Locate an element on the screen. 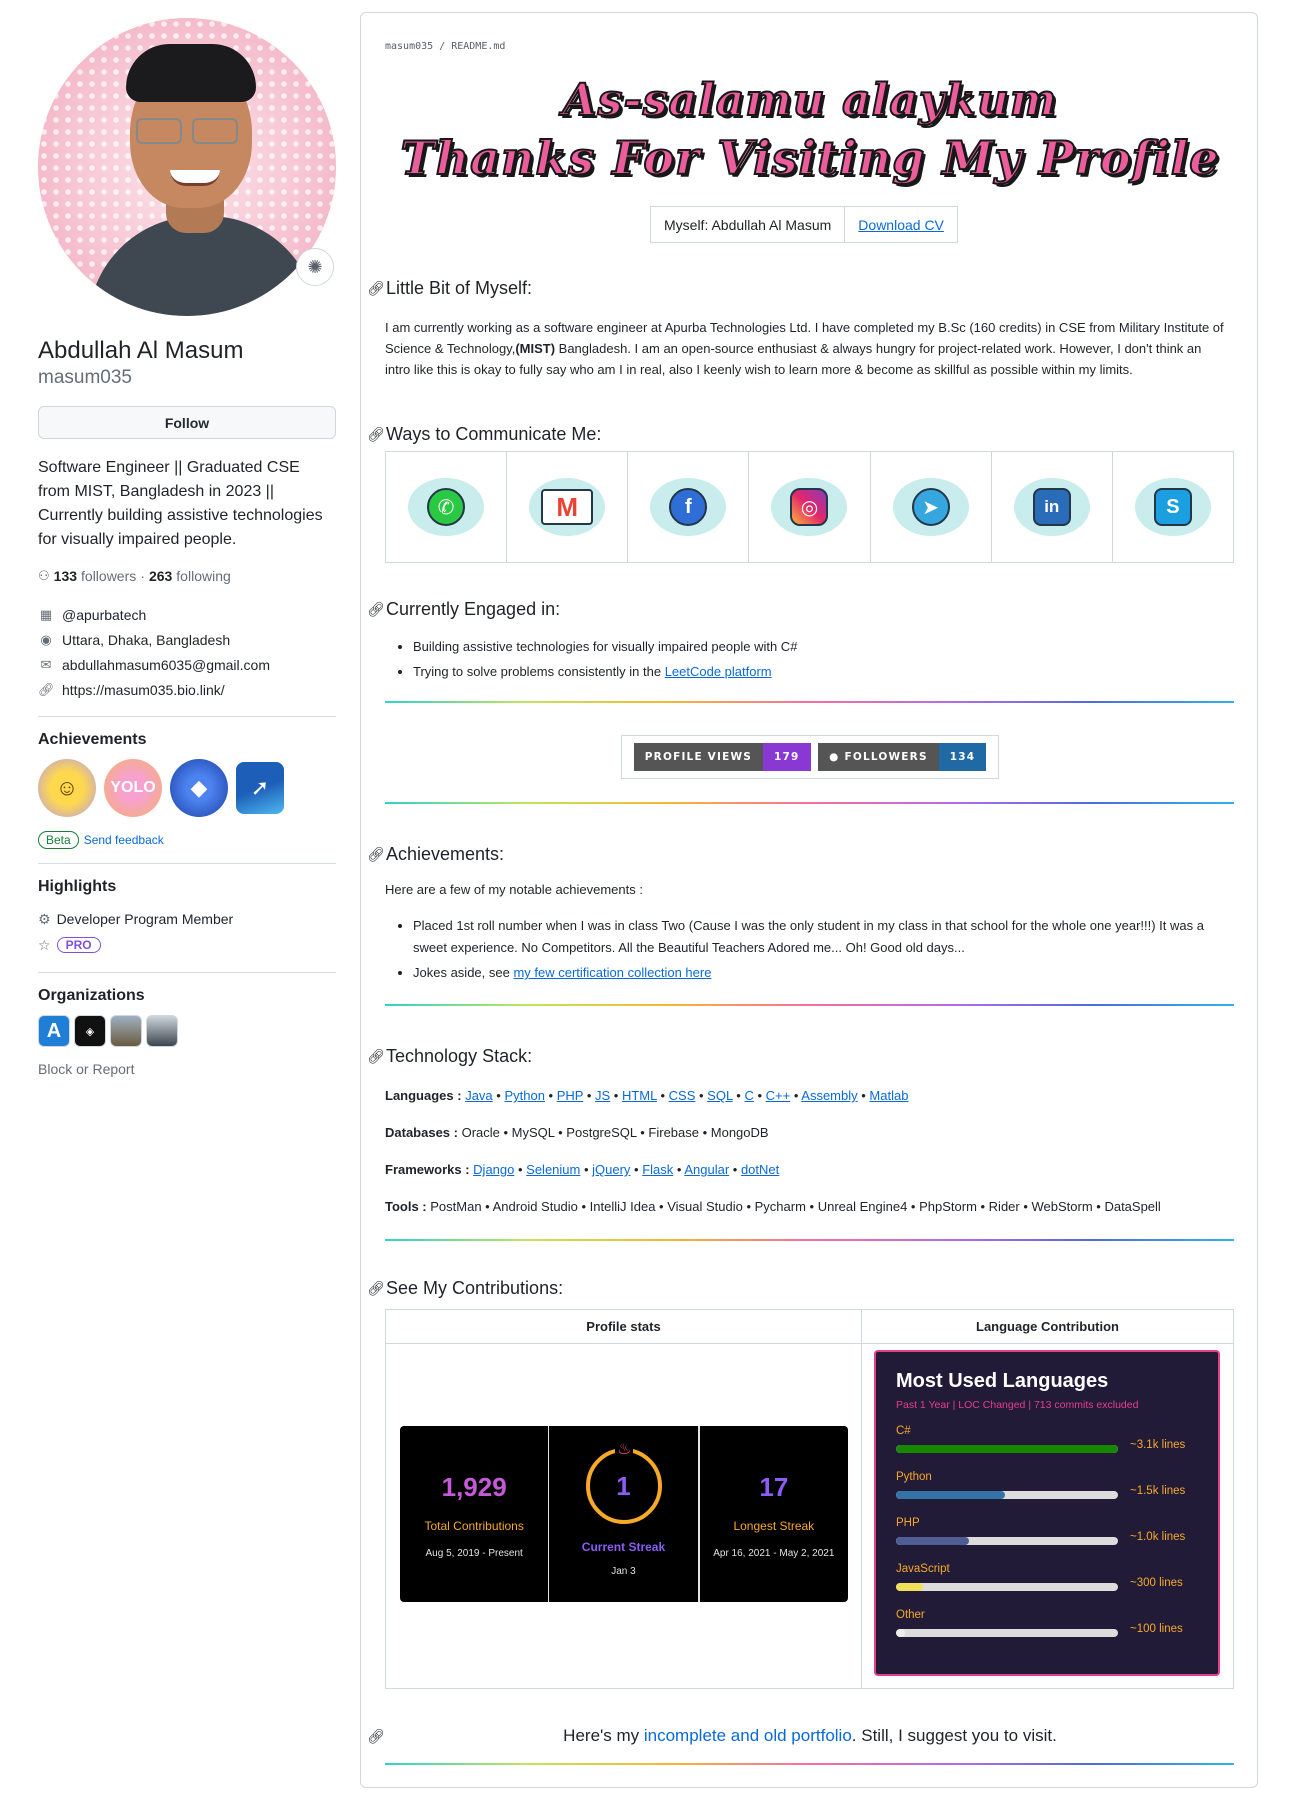 Image resolution: width=1293 pixels, height=1798 pixels. org-avatar: ◈ is located at coordinates (90, 1031).